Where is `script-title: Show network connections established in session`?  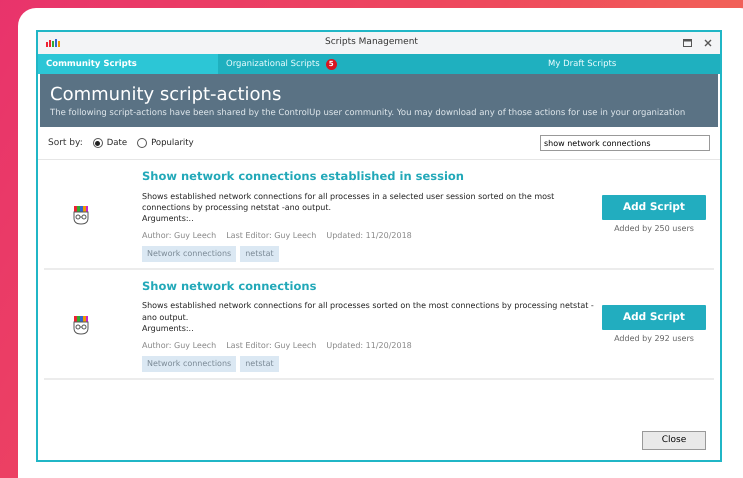
script-title: Show network connections established in session is located at coordinates (372, 177).